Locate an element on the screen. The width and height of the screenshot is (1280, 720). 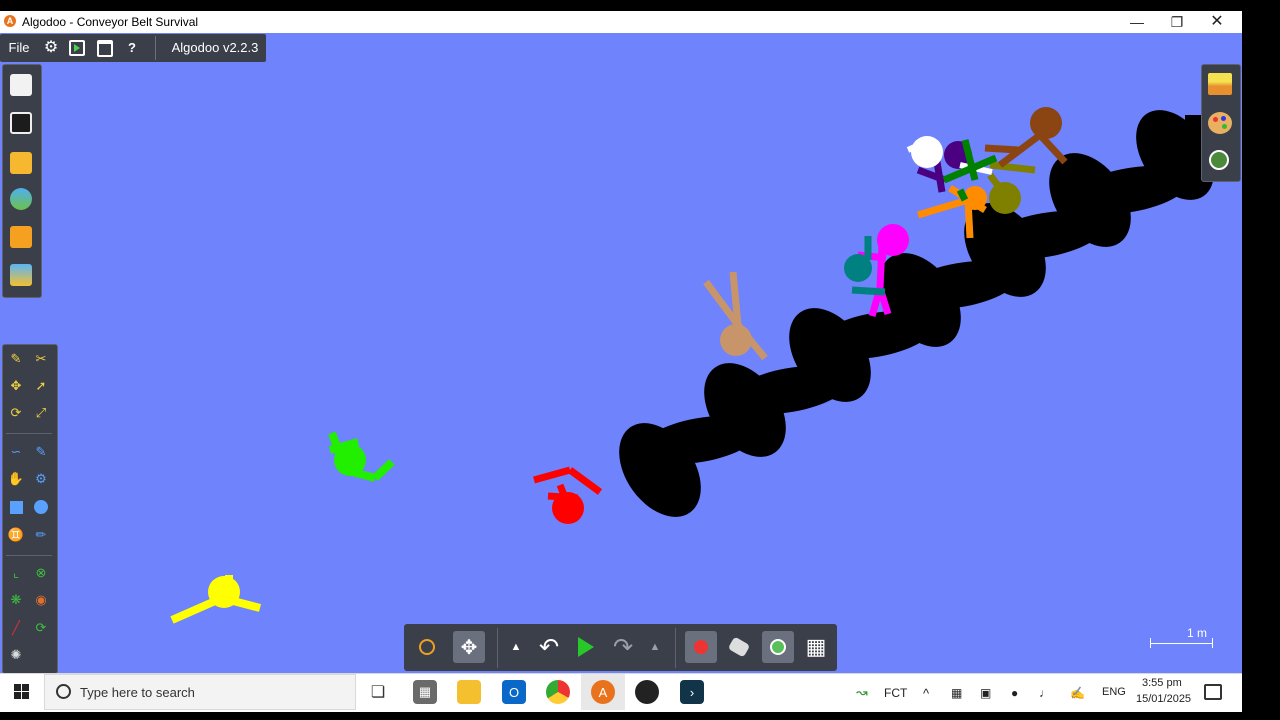
spring-tool-icon: ✏ is located at coordinates (41, 535).